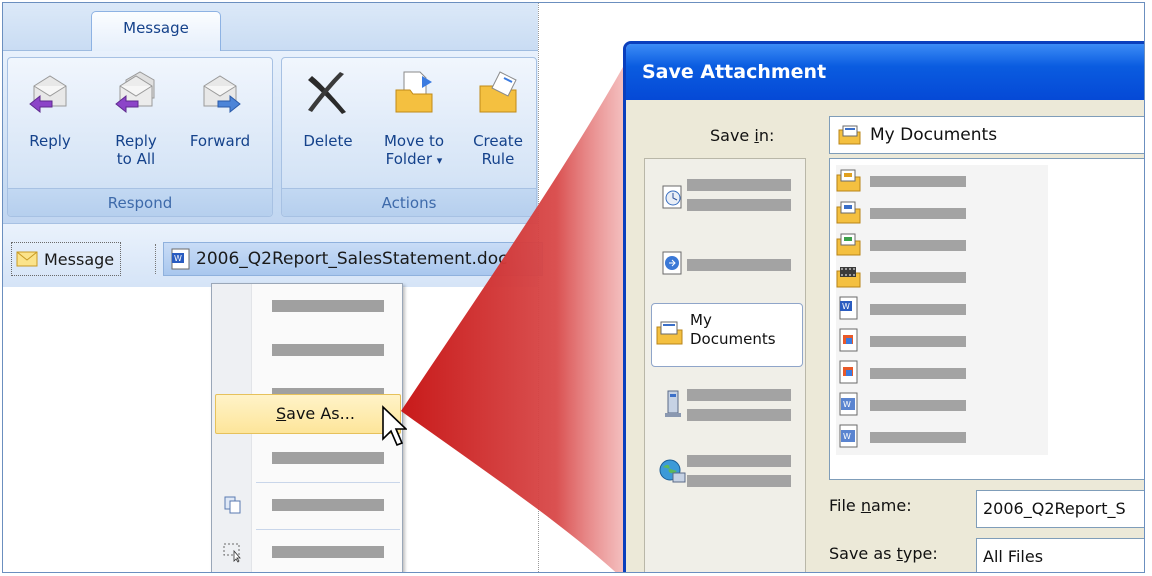 Image resolution: width=1152 pixels, height=576 pixels. I want to click on mouse-cursor-icon, so click(394, 426).